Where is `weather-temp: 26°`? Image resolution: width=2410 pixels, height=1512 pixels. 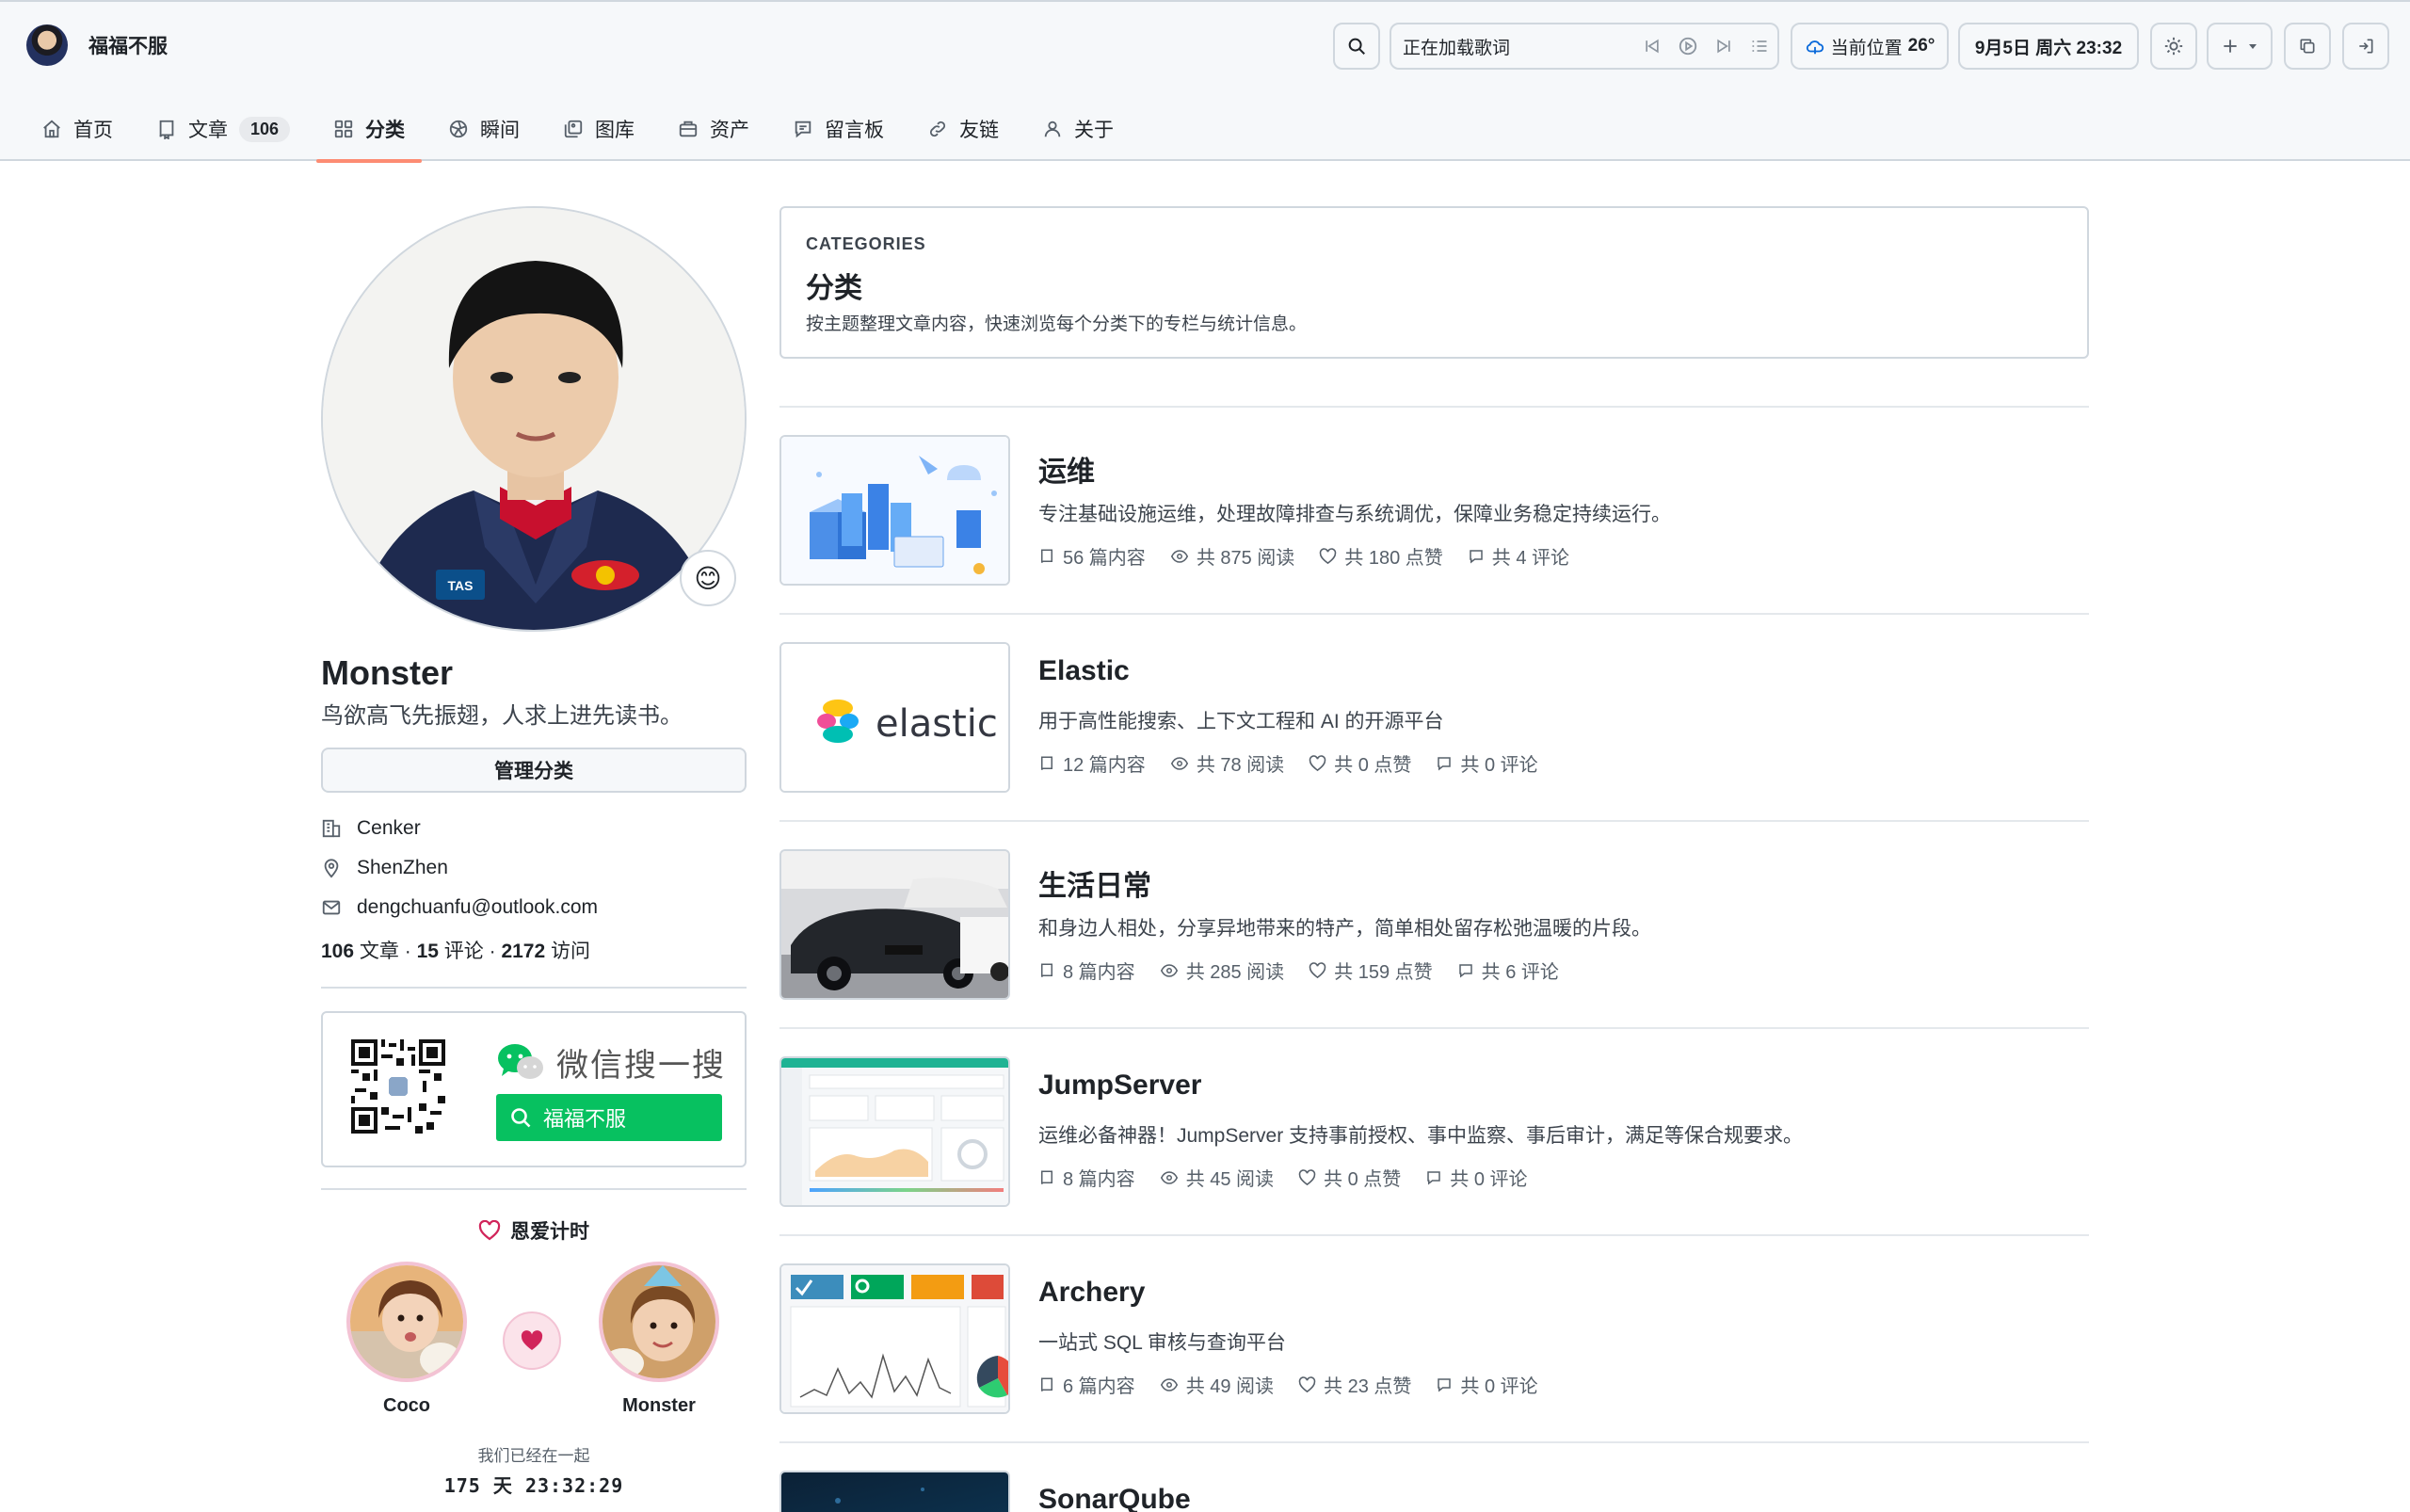
weather-temp: 26° is located at coordinates (1921, 46).